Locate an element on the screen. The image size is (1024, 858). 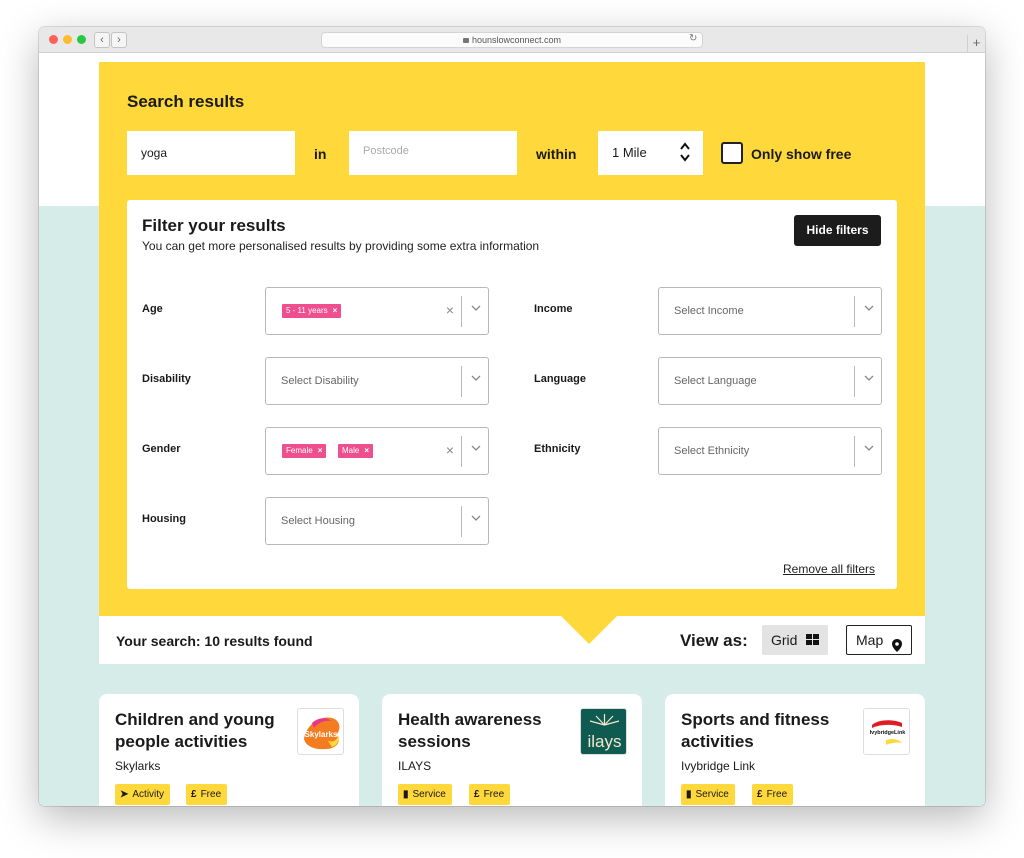
only-free-checkbox is located at coordinates (732, 153).